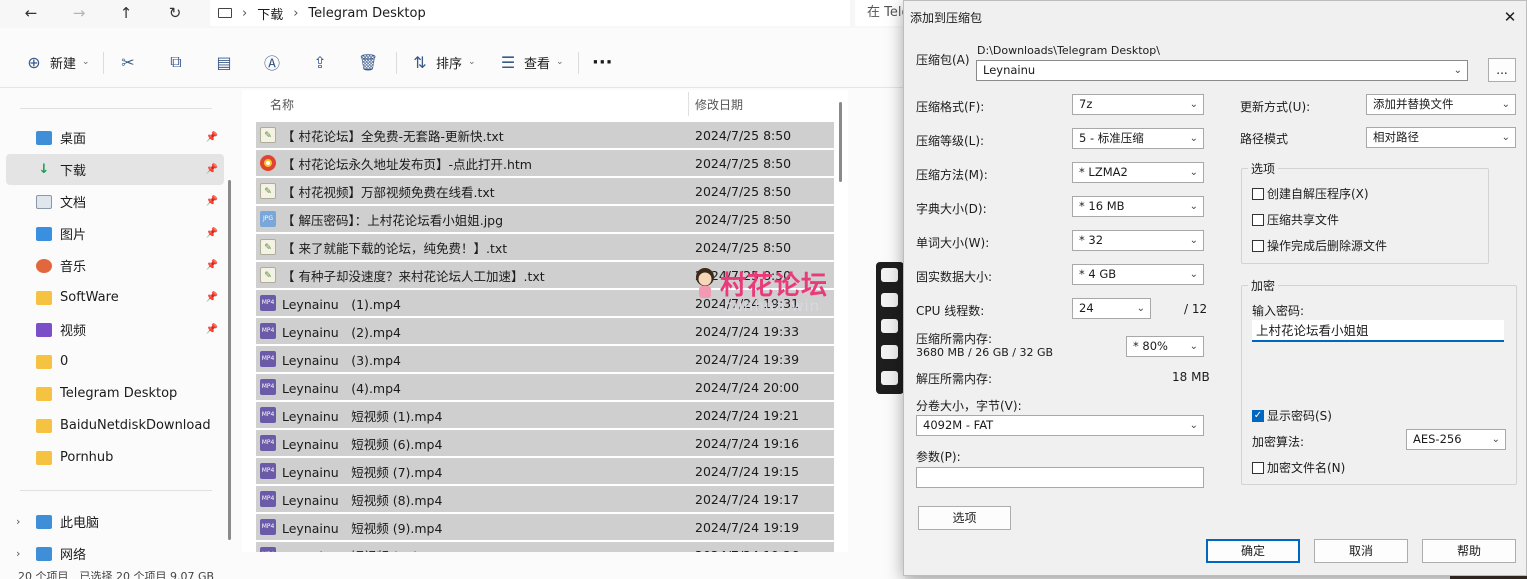 The height and width of the screenshot is (579, 1527). What do you see at coordinates (1510, 17) in the screenshot?
I see `close-icon: ✕` at bounding box center [1510, 17].